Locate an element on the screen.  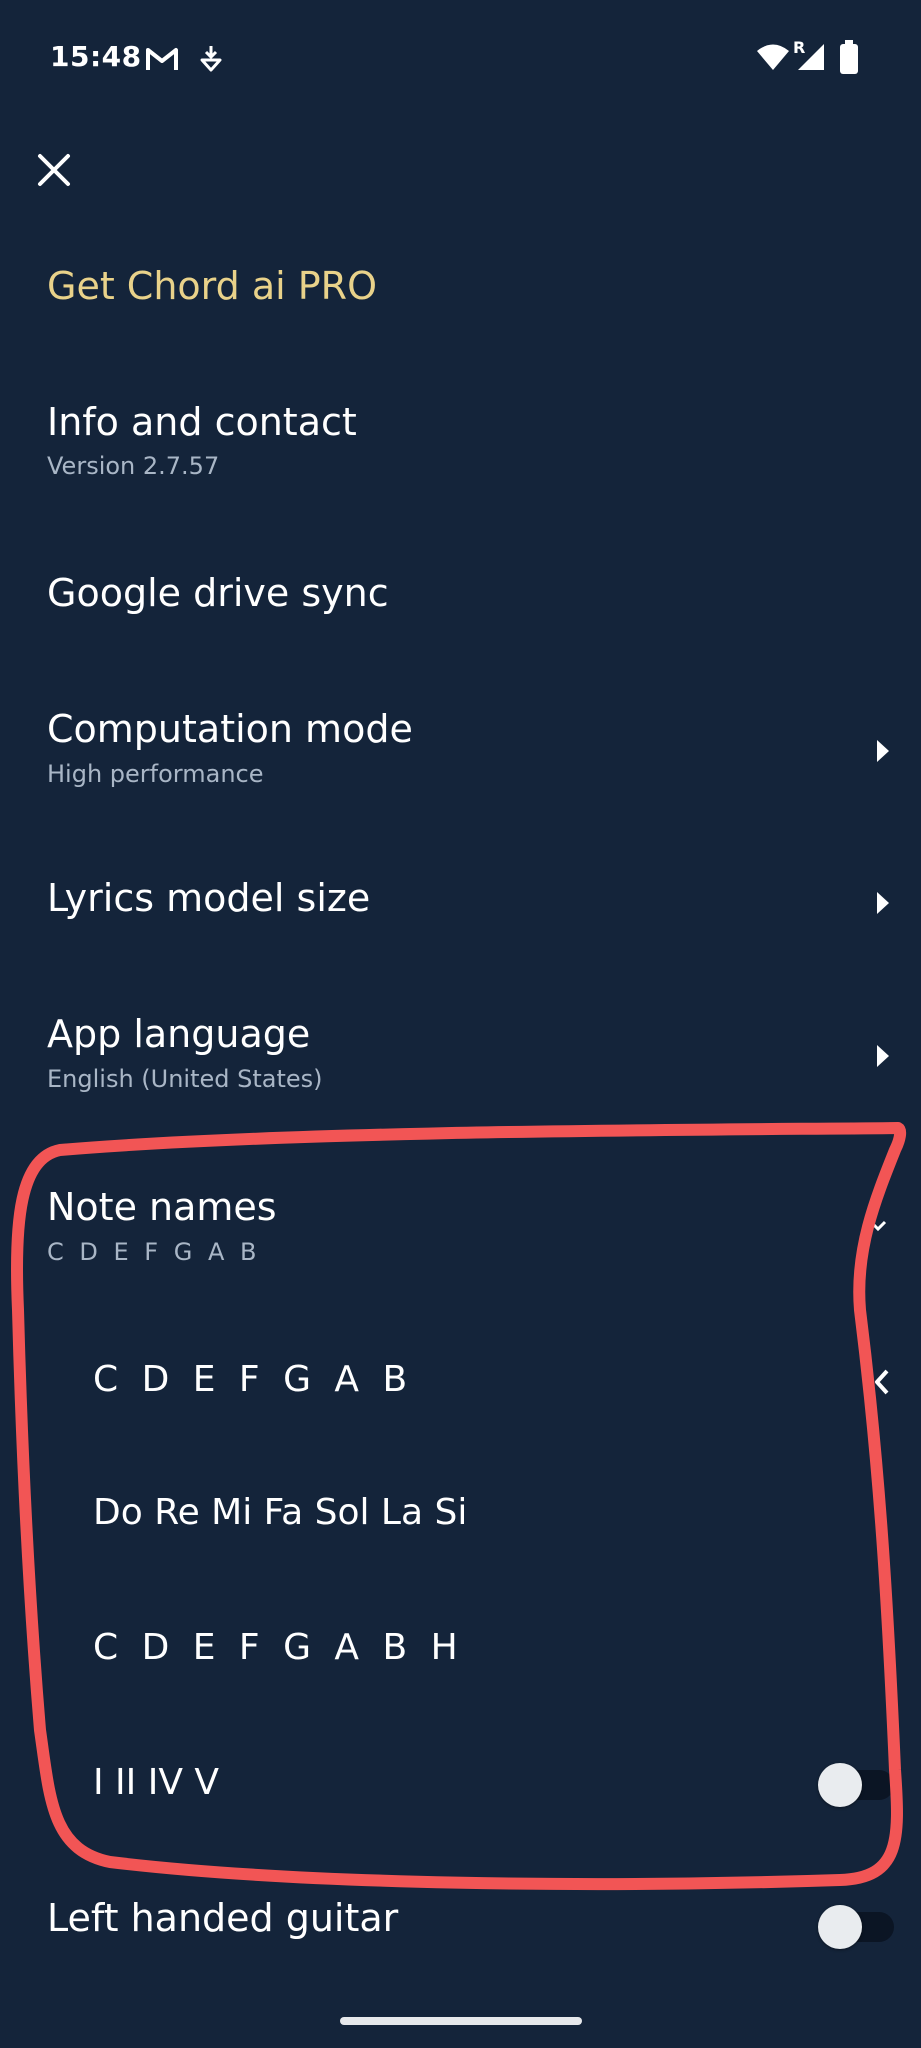
note-option-label: C D E F G A B is located at coordinates (253, 1379).